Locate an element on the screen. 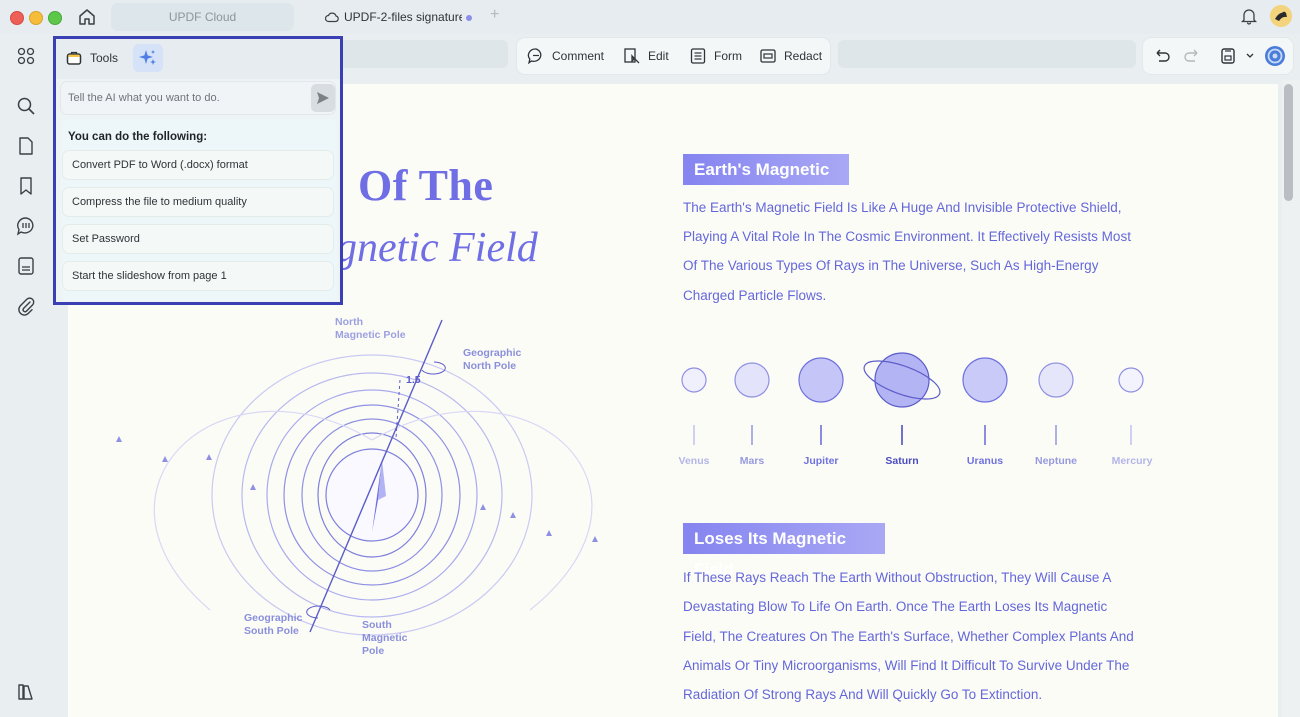  grid-icon is located at coordinates (26, 56).